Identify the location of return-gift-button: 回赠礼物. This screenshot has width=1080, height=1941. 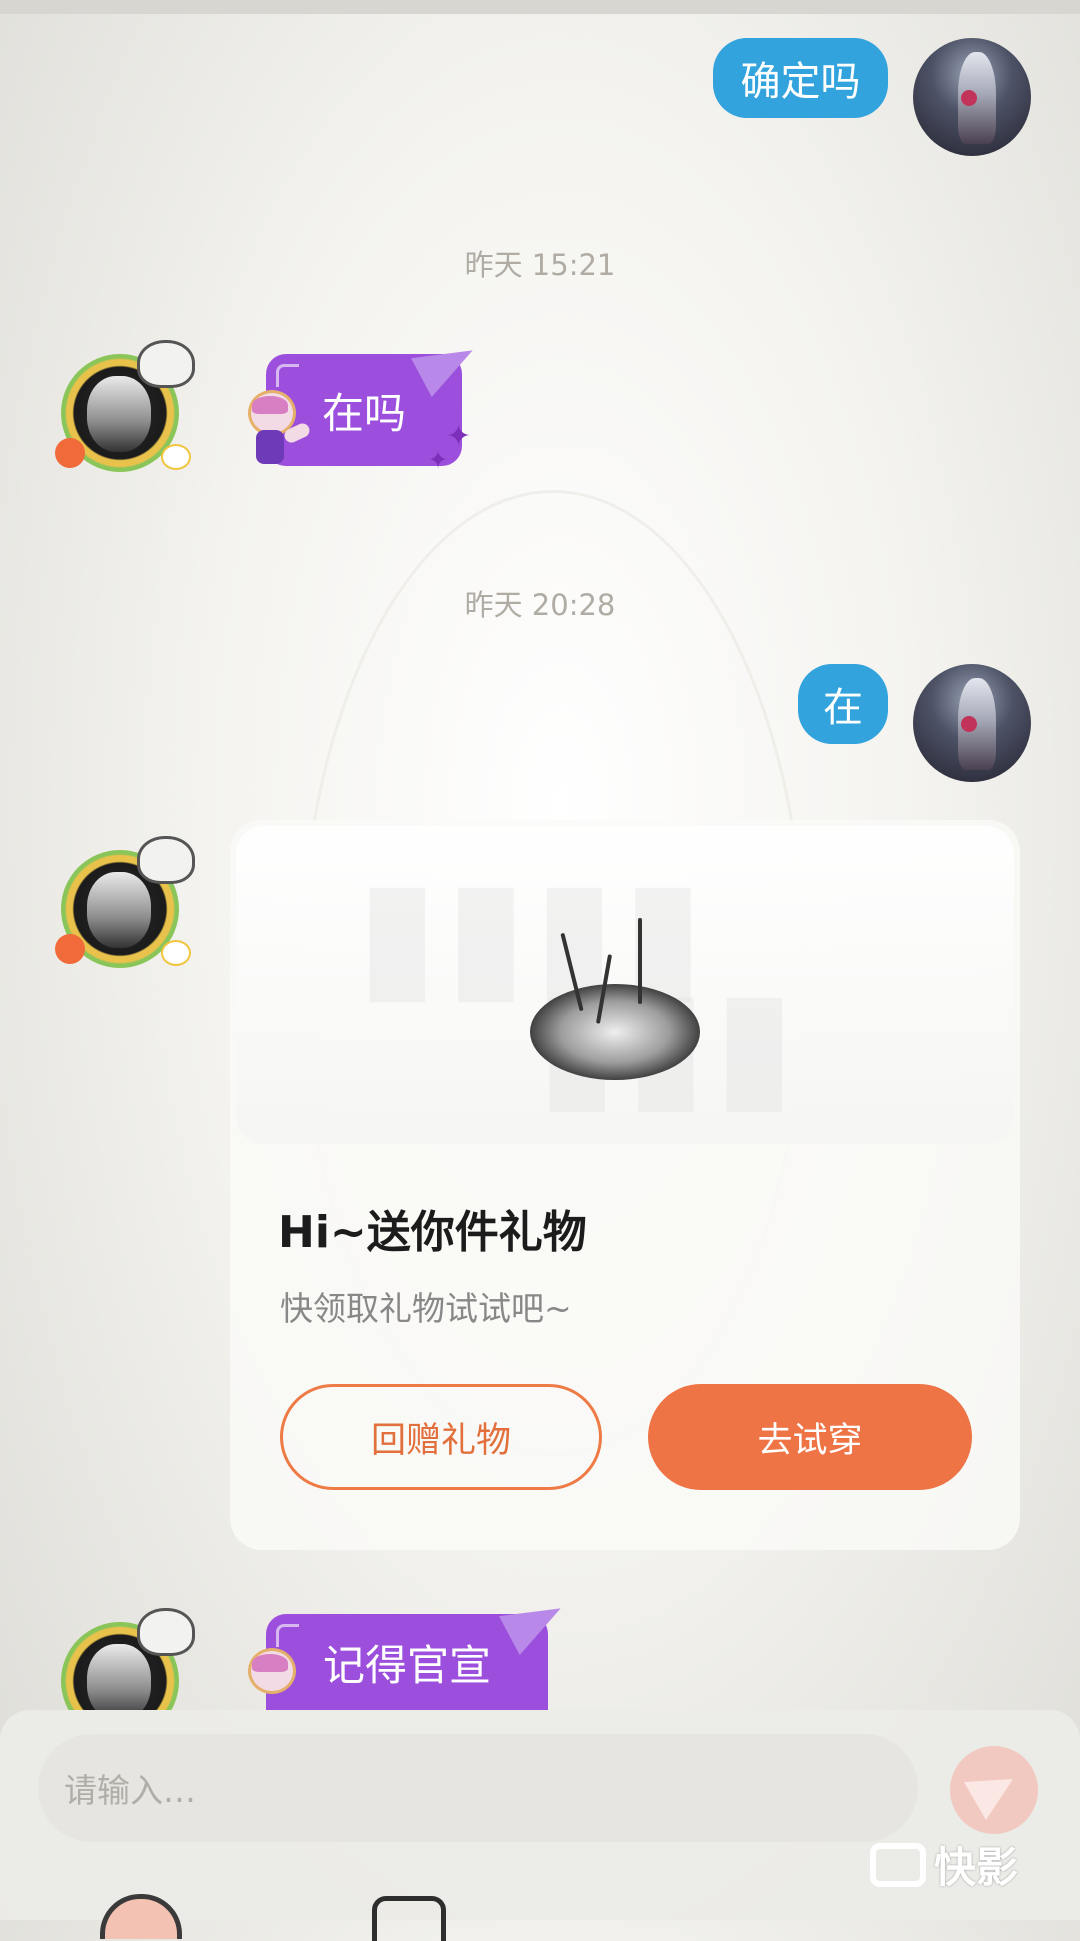
(441, 1437).